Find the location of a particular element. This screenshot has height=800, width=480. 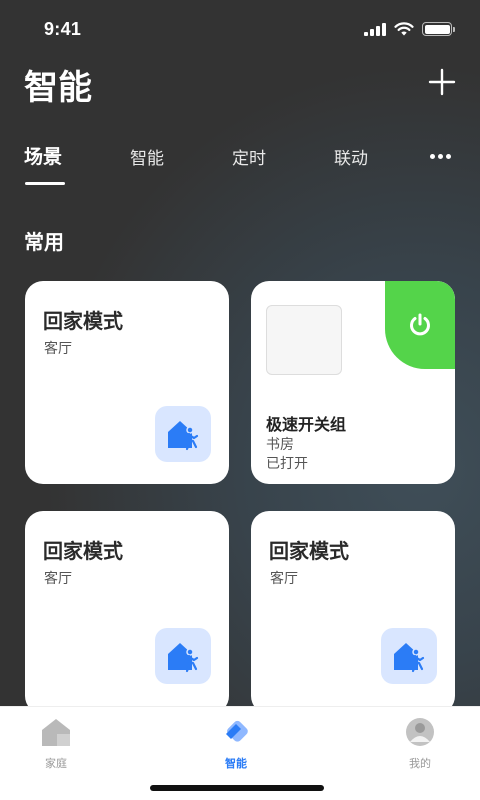

status-bar: 9:41 is located at coordinates (240, 30).